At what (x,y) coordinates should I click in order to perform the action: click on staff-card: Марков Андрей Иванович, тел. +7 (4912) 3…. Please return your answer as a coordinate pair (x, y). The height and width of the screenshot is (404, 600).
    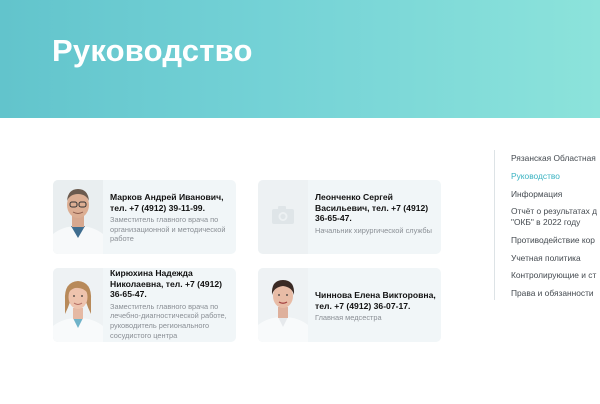
    Looking at the image, I should click on (144, 217).